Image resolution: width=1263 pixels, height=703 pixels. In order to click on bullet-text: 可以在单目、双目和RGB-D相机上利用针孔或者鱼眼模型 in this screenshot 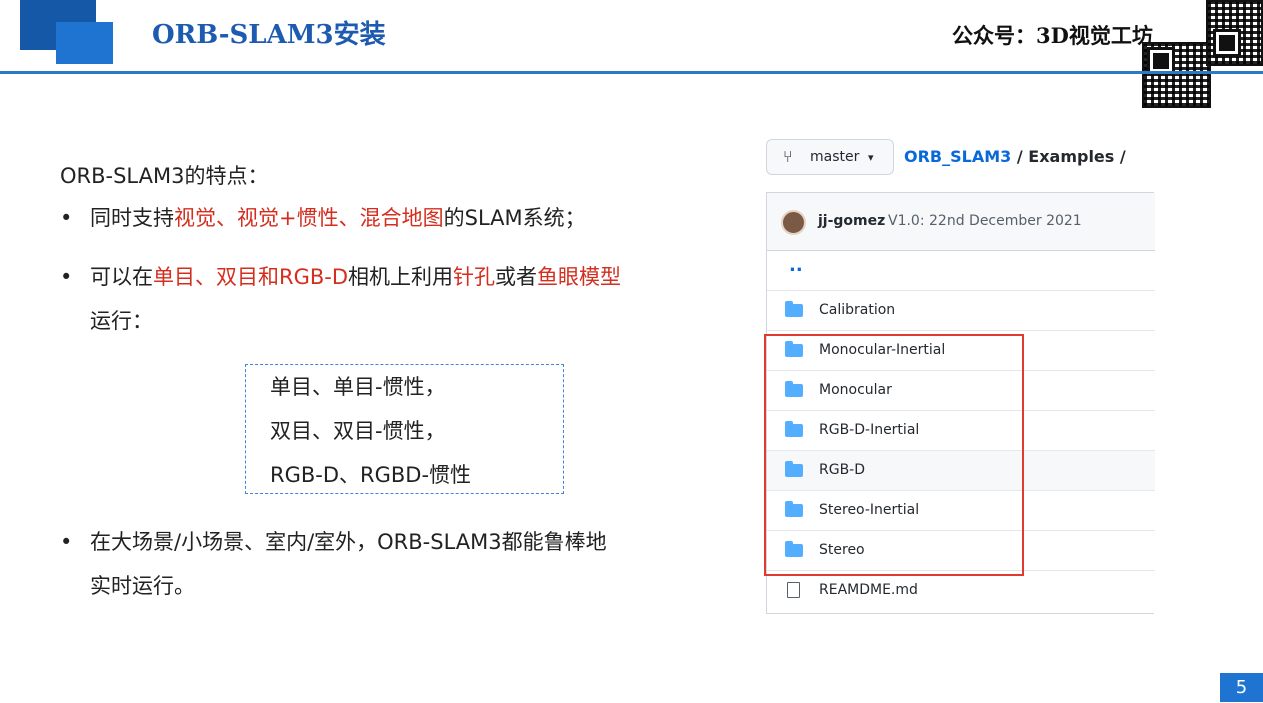, I will do `click(355, 277)`.